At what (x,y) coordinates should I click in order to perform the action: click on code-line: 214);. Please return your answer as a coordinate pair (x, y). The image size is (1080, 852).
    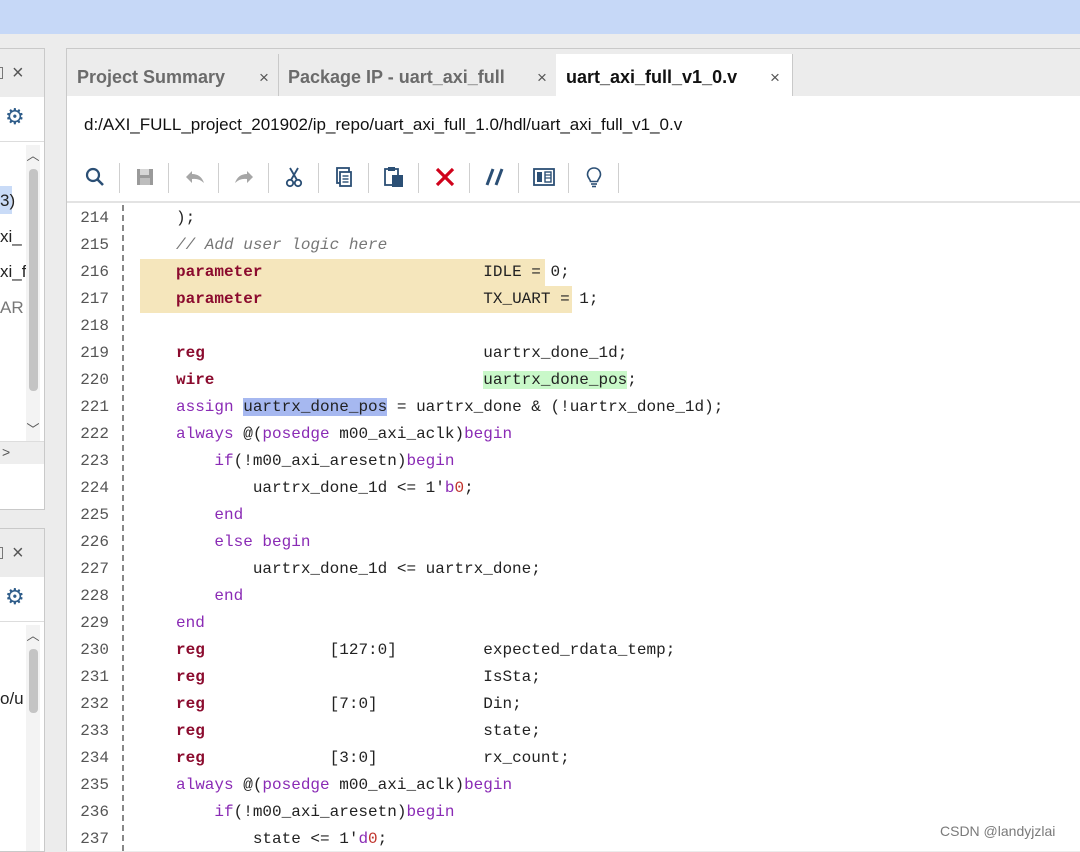
    Looking at the image, I should click on (573, 218).